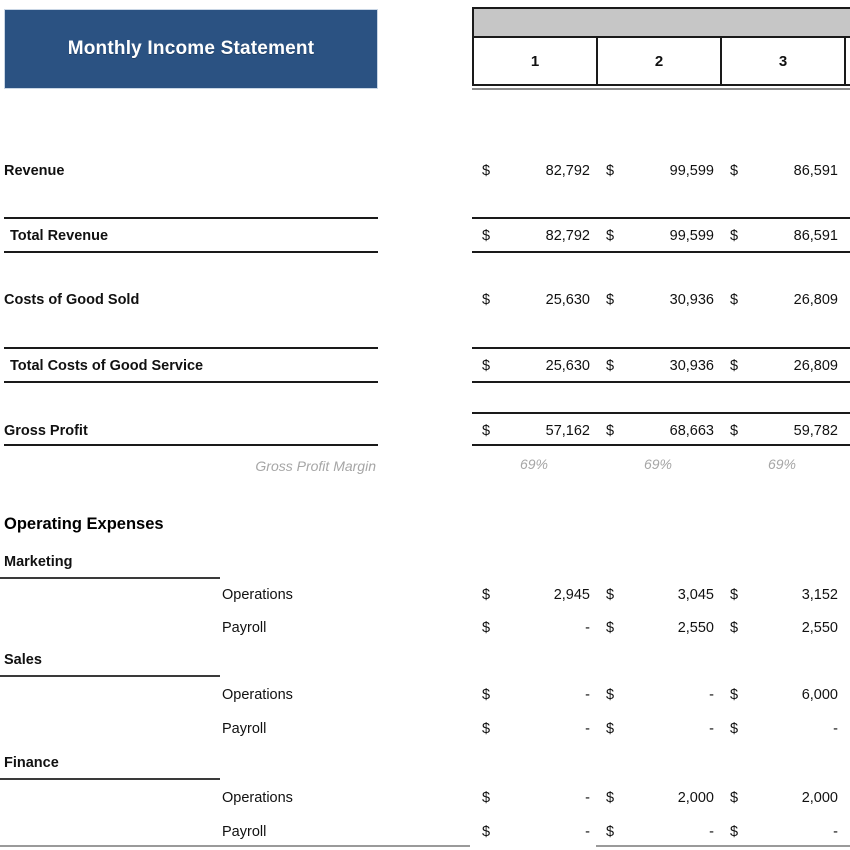  What do you see at coordinates (782, 695) in the screenshot?
I see `sales-operations-col3: $ 6,000` at bounding box center [782, 695].